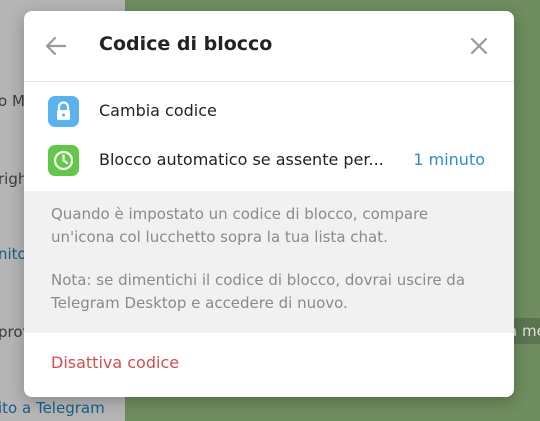 This screenshot has height=421, width=540. Describe the element at coordinates (13, 254) in the screenshot. I see `background-link: nito` at that location.